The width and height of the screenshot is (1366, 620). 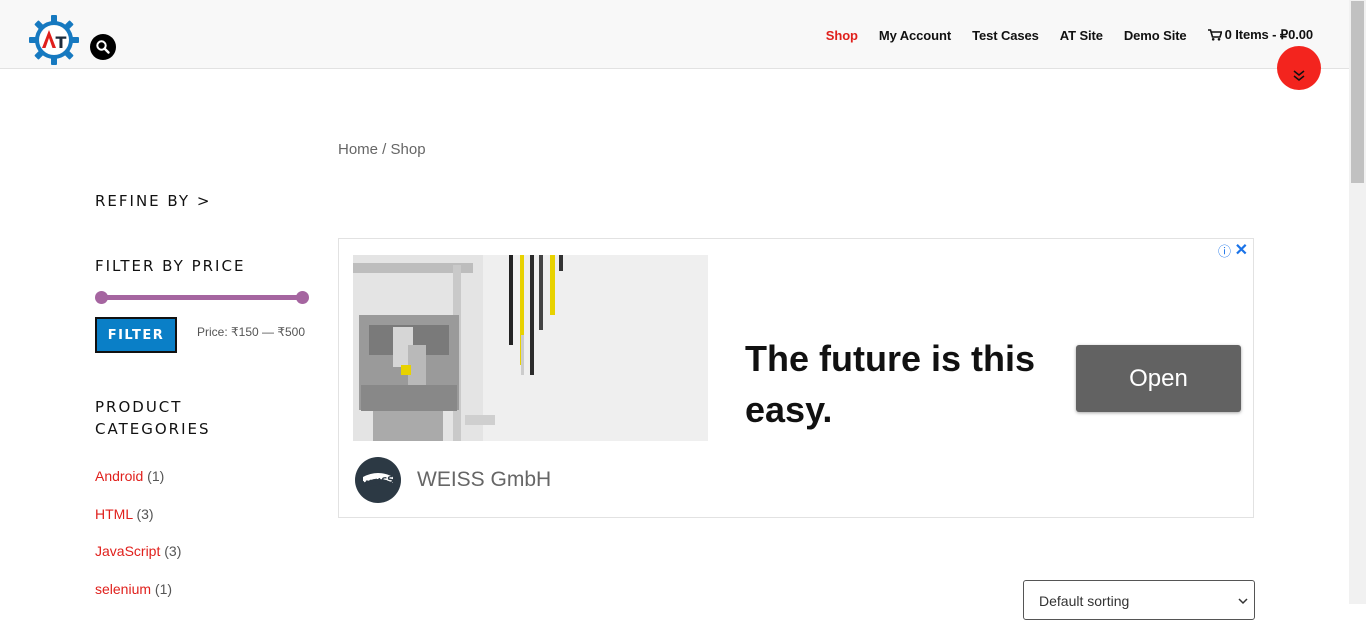 I want to click on scroll-down-button, so click(x=1299, y=68).